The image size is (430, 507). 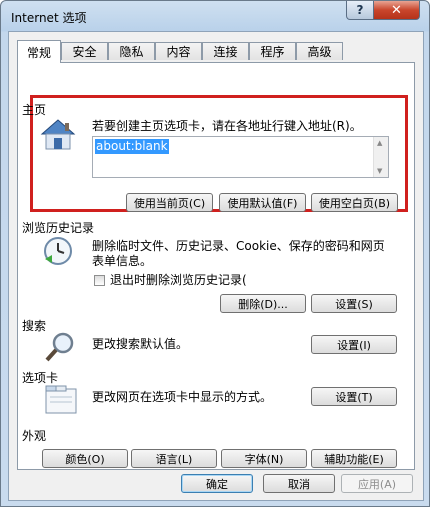 I want to click on cancel-button: 取消, so click(x=299, y=483).